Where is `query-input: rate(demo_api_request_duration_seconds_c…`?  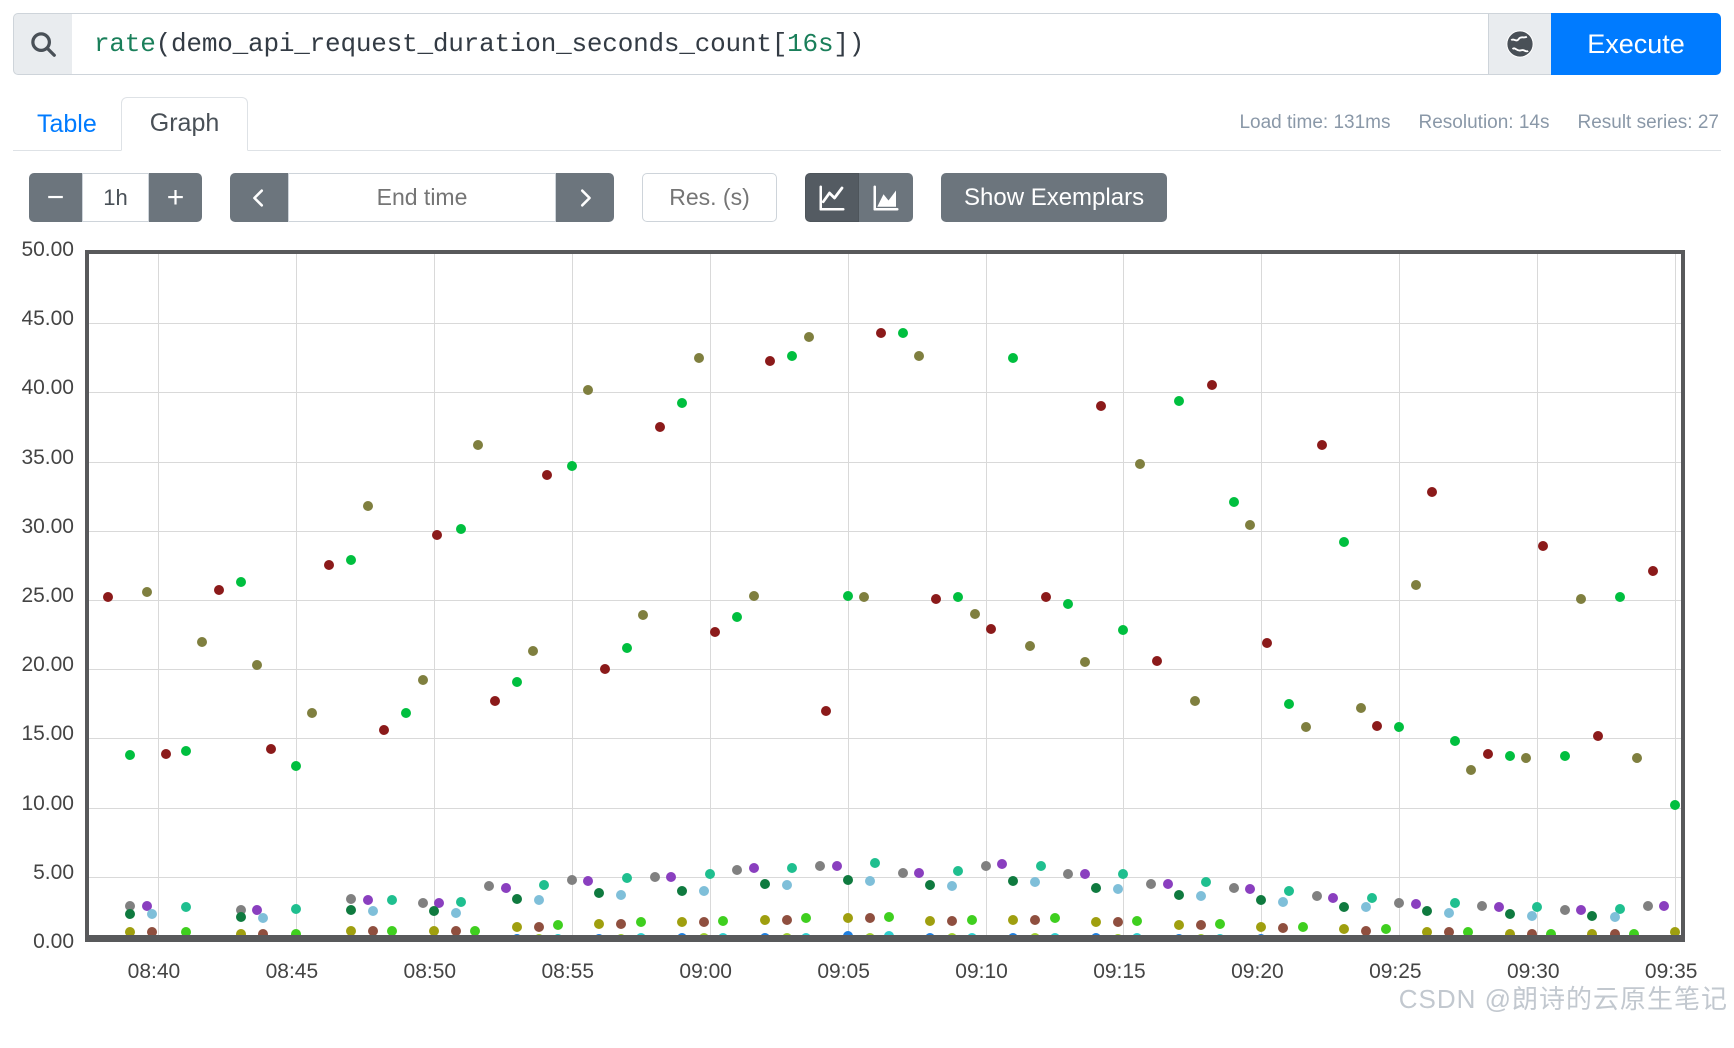 query-input: rate(demo_api_request_duration_seconds_c… is located at coordinates (780, 44).